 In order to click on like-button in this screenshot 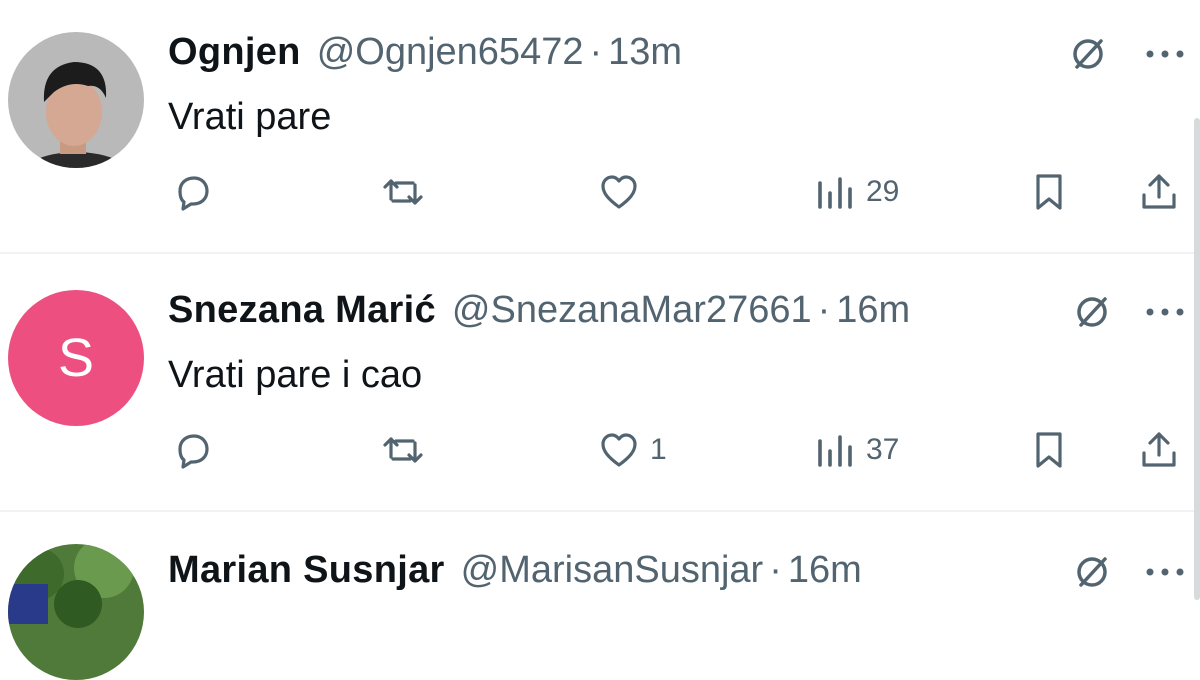, I will do `click(624, 192)`.